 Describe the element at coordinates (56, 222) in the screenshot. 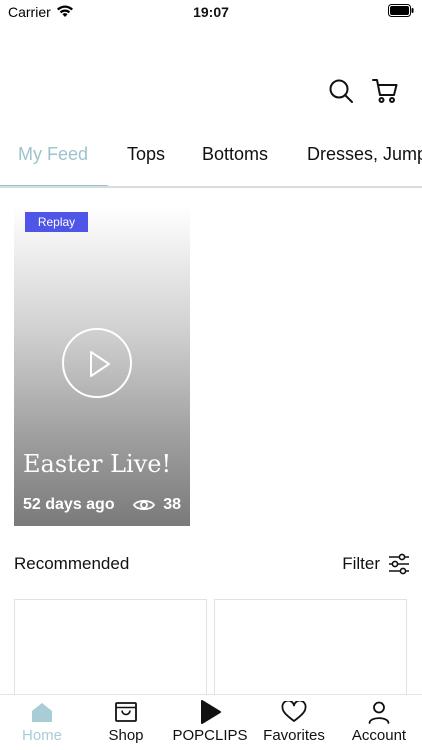

I see `replay-badge: Replay` at that location.